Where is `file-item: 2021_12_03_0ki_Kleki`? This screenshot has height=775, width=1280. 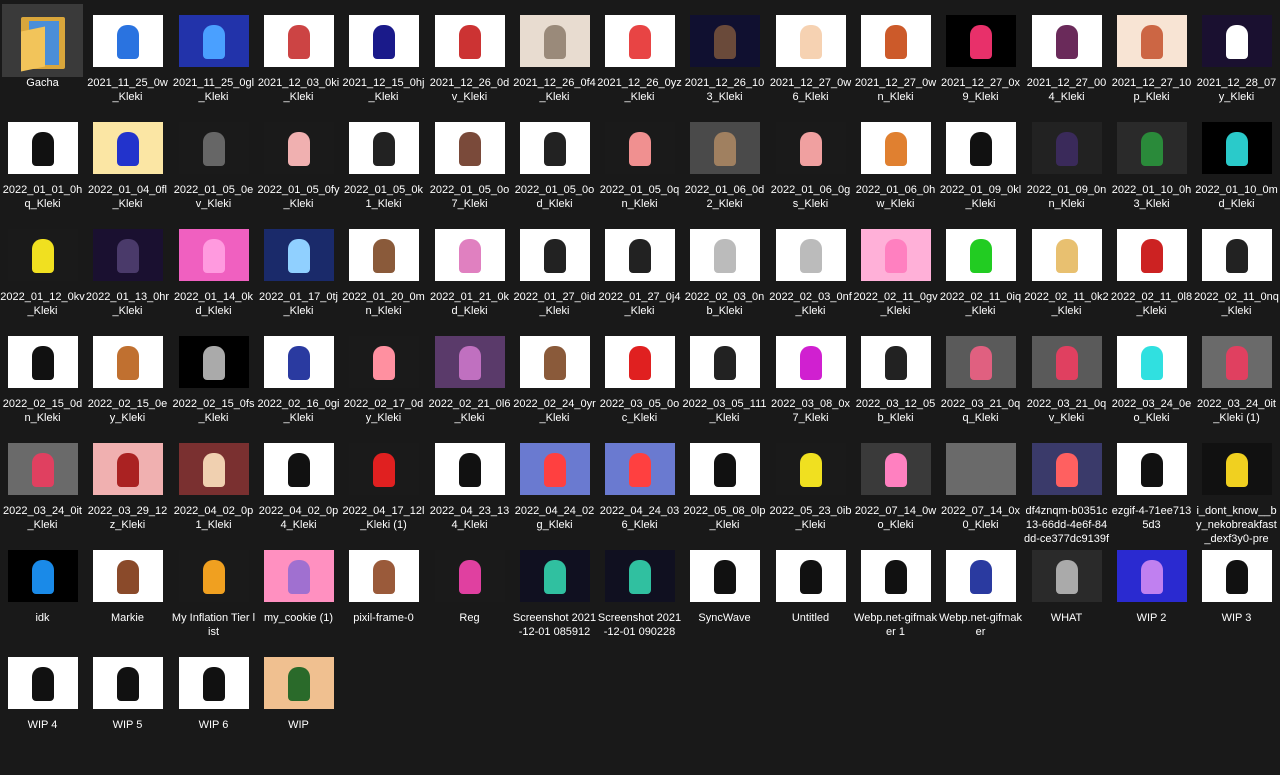 file-item: 2021_12_03_0ki_Kleki is located at coordinates (298, 52).